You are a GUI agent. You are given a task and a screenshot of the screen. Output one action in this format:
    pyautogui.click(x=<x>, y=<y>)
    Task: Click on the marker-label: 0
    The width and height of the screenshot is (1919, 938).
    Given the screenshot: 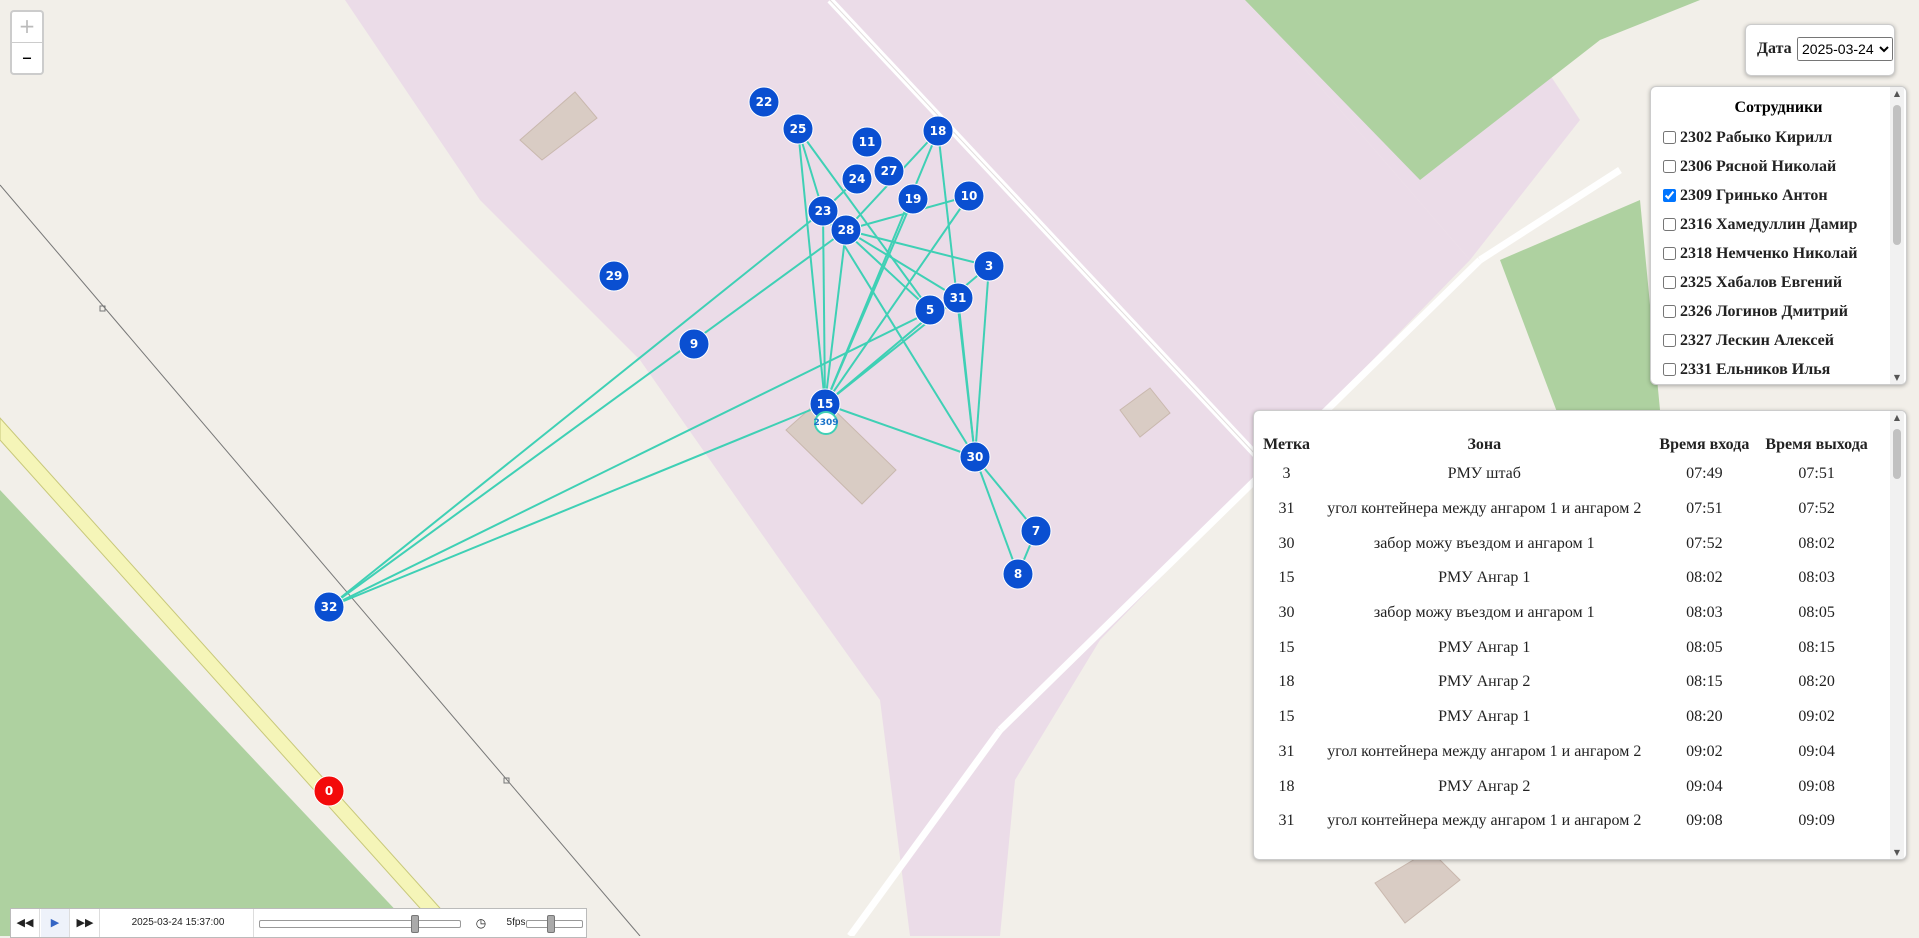 What is the action you would take?
    pyautogui.click(x=329, y=791)
    